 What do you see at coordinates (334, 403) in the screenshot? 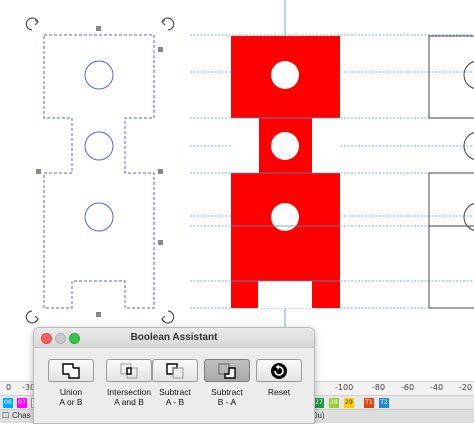
I see `palette-swatch: 28` at bounding box center [334, 403].